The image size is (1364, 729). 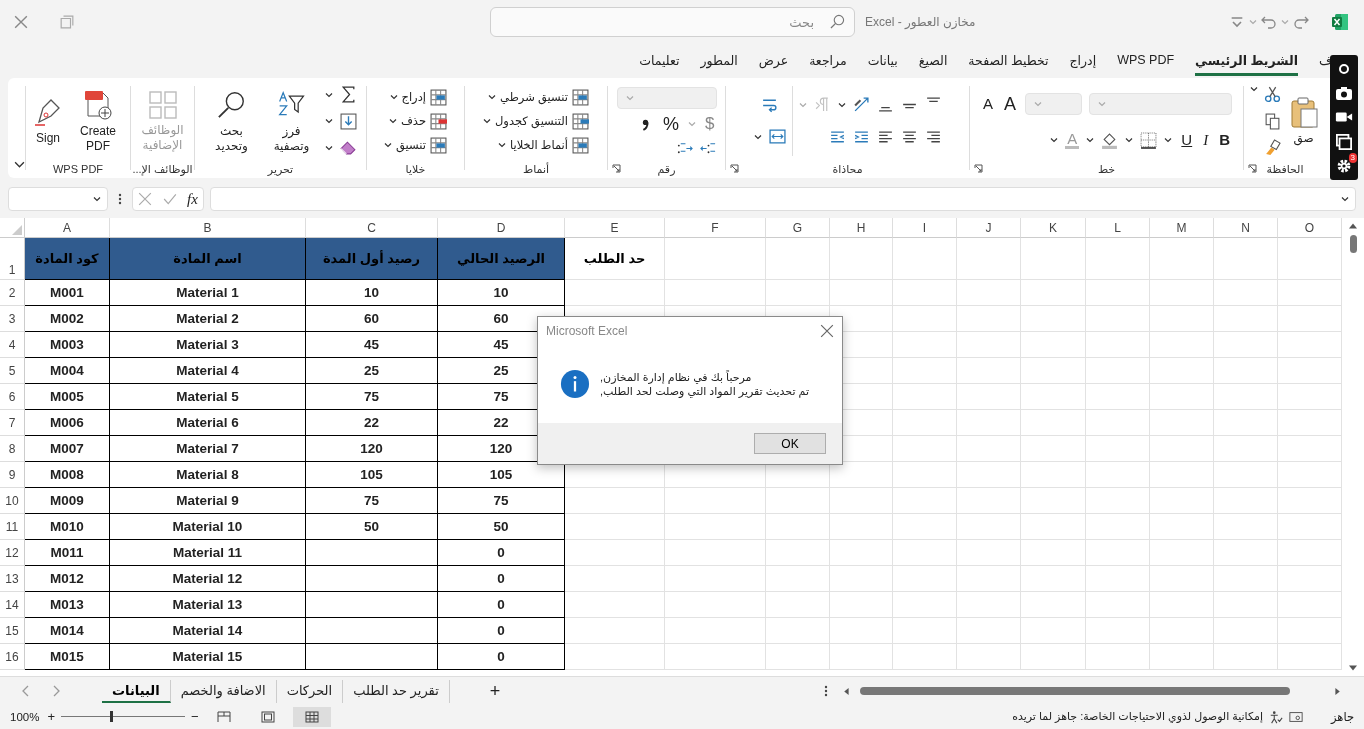 What do you see at coordinates (933, 61) in the screenshot?
I see `ribbon-tab: الصيغ` at bounding box center [933, 61].